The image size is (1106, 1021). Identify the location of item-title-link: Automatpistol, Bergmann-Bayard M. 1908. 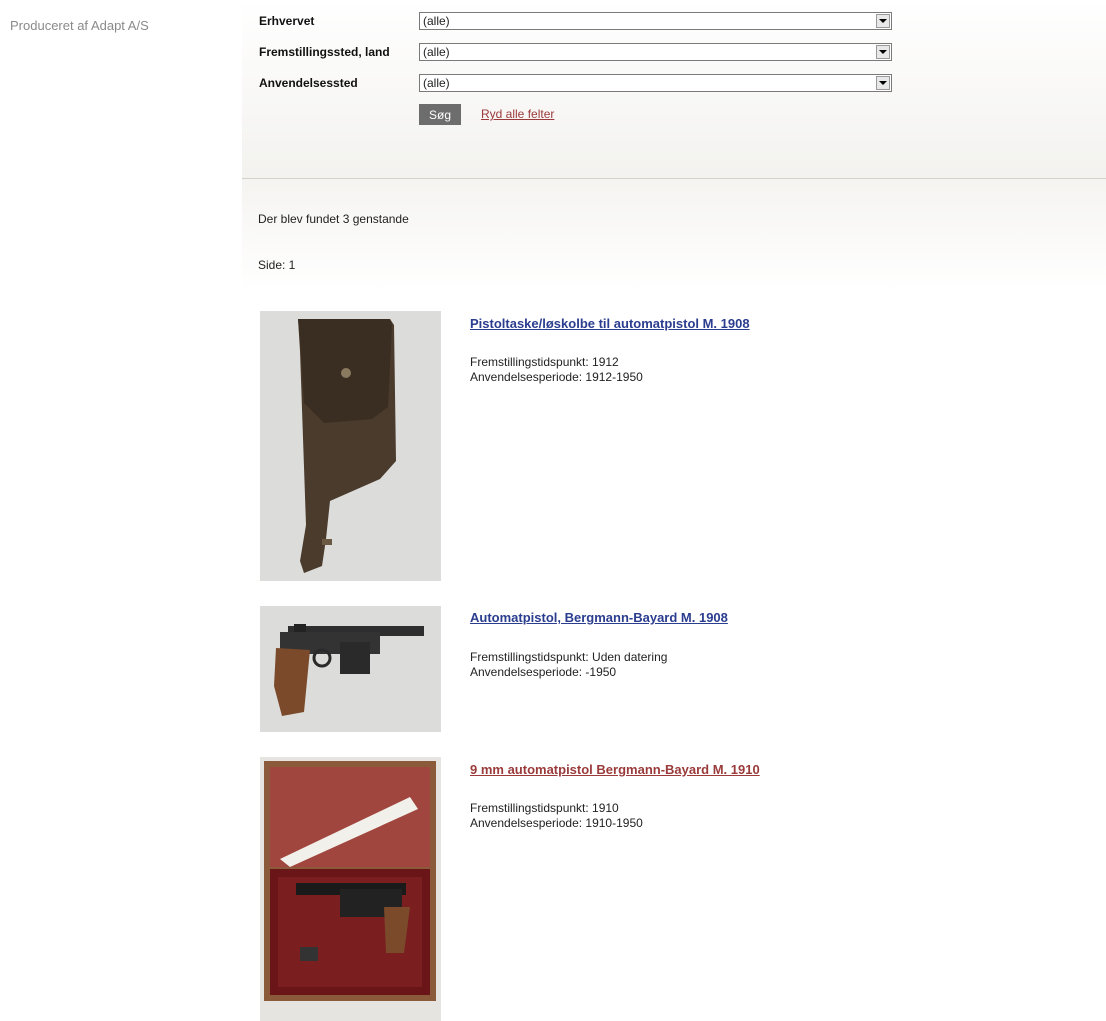
(599, 617).